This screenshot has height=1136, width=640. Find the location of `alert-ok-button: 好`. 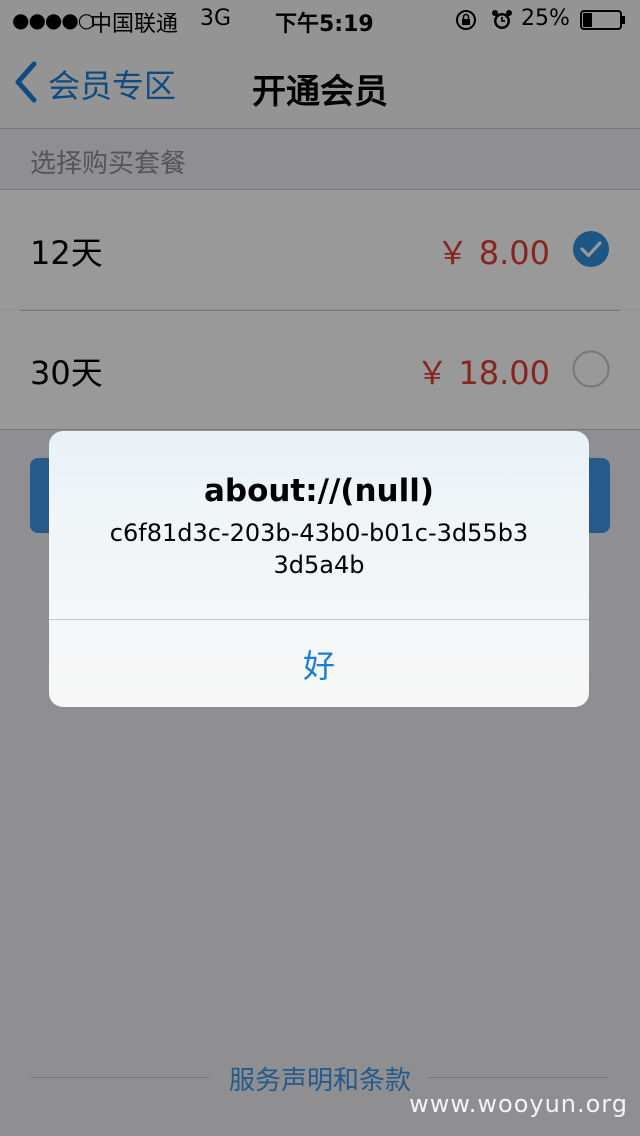

alert-ok-button: 好 is located at coordinates (319, 663).